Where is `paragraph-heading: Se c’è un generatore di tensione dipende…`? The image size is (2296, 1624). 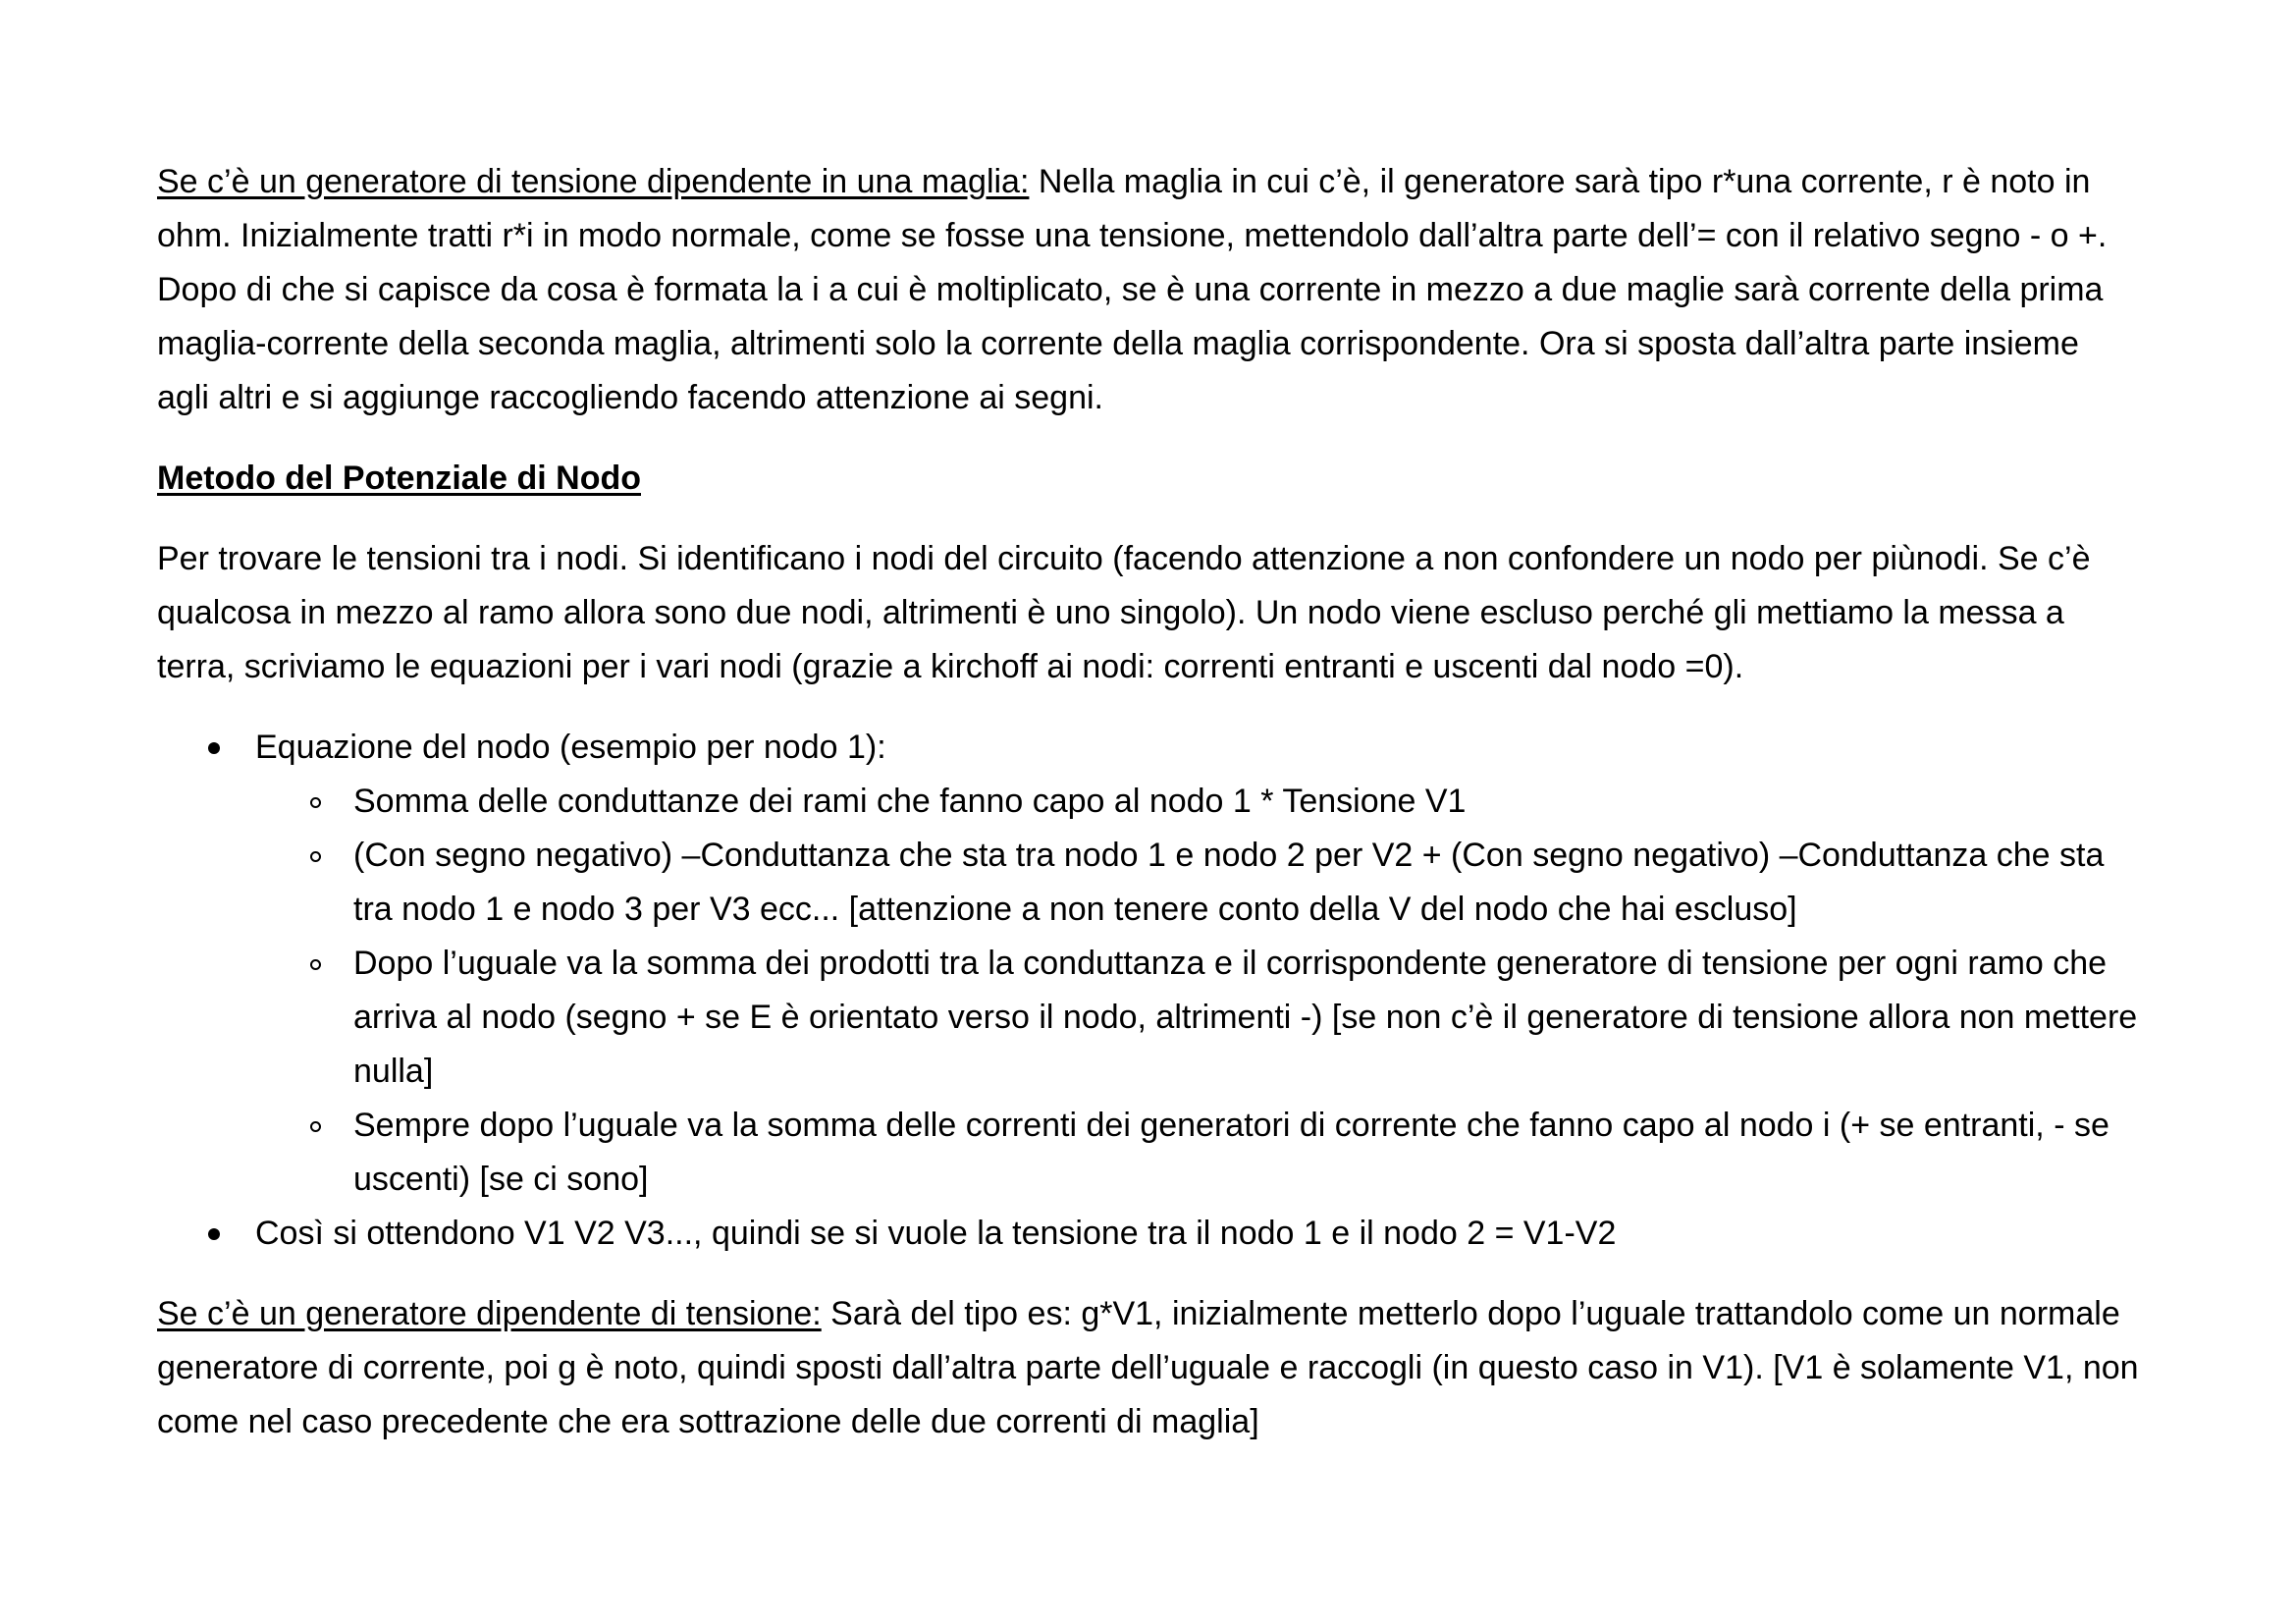 paragraph-heading: Se c’è un generatore di tensione dipende… is located at coordinates (594, 181).